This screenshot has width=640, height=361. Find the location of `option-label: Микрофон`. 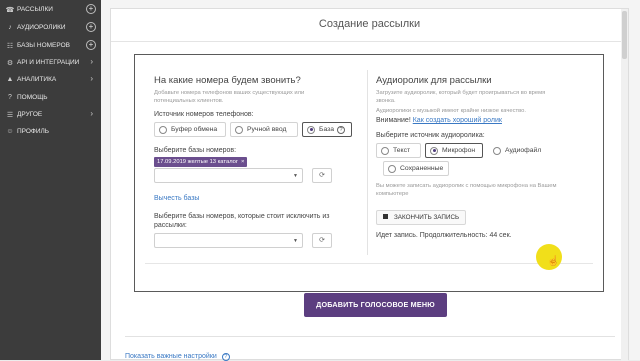

option-label: Микрофон is located at coordinates (459, 150).